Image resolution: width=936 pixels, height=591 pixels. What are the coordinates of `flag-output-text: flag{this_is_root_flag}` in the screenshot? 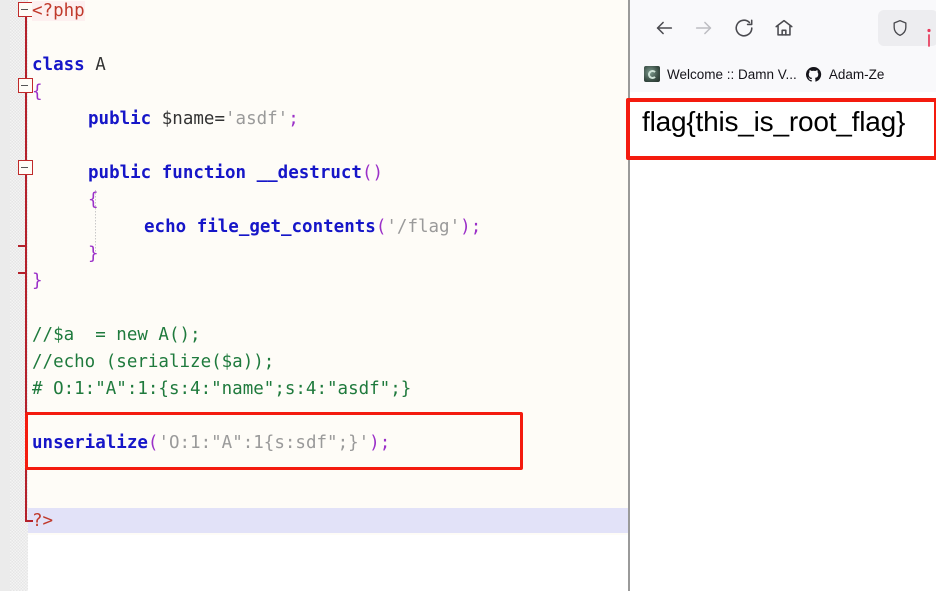 It's located at (774, 121).